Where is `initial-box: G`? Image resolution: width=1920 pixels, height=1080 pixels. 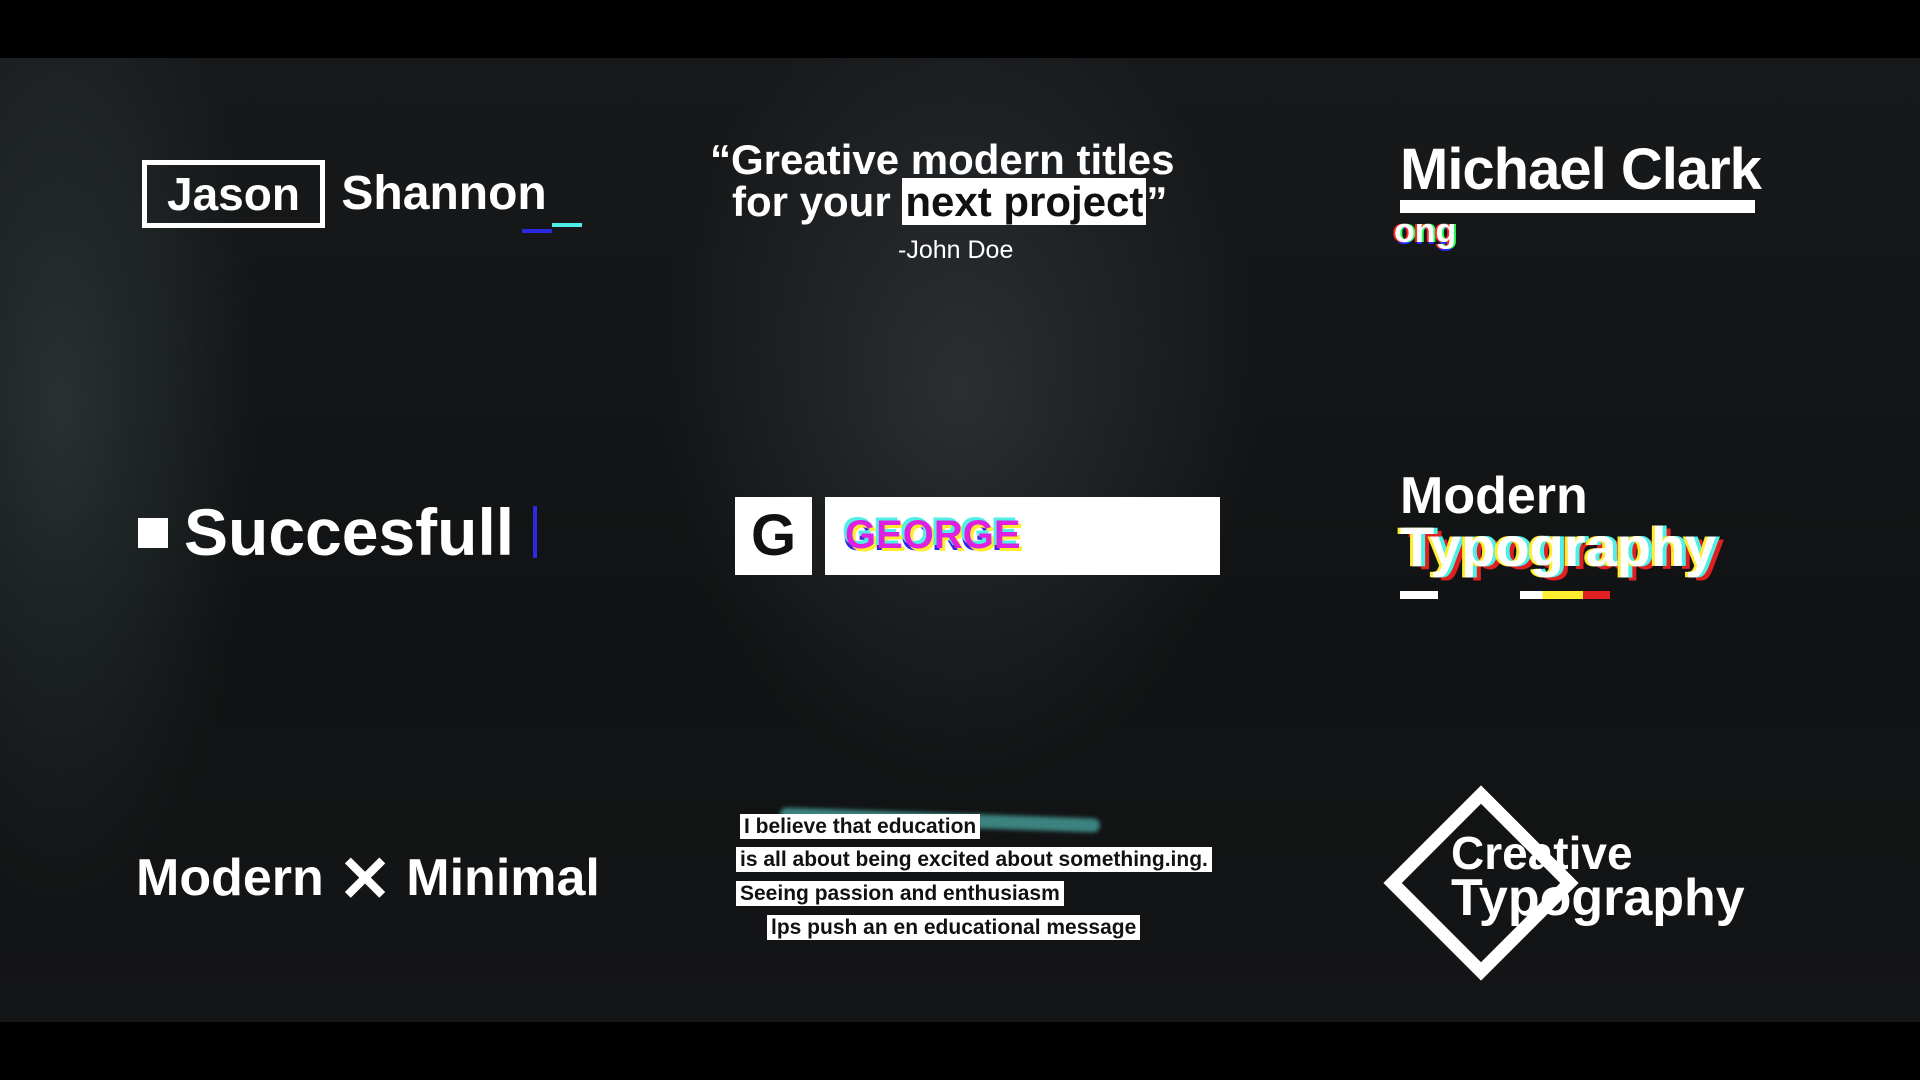
initial-box: G is located at coordinates (773, 536).